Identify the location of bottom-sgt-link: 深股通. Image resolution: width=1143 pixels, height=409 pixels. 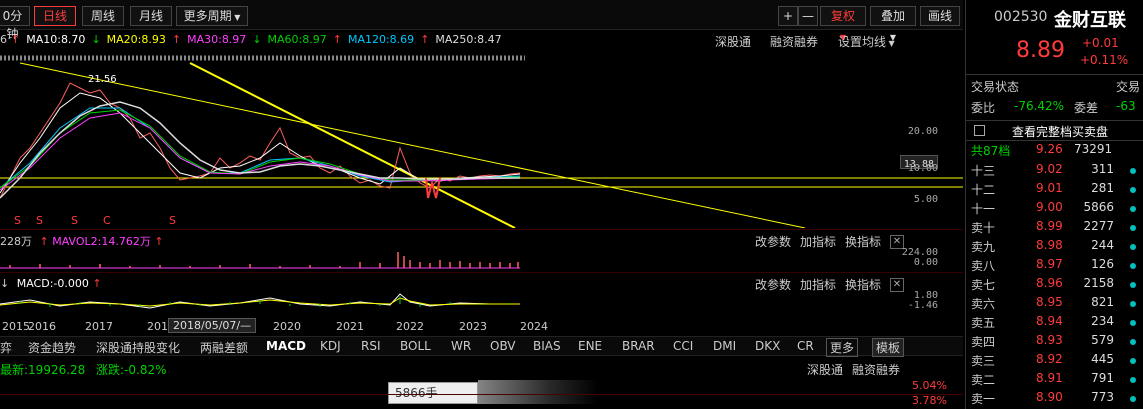
(825, 369).